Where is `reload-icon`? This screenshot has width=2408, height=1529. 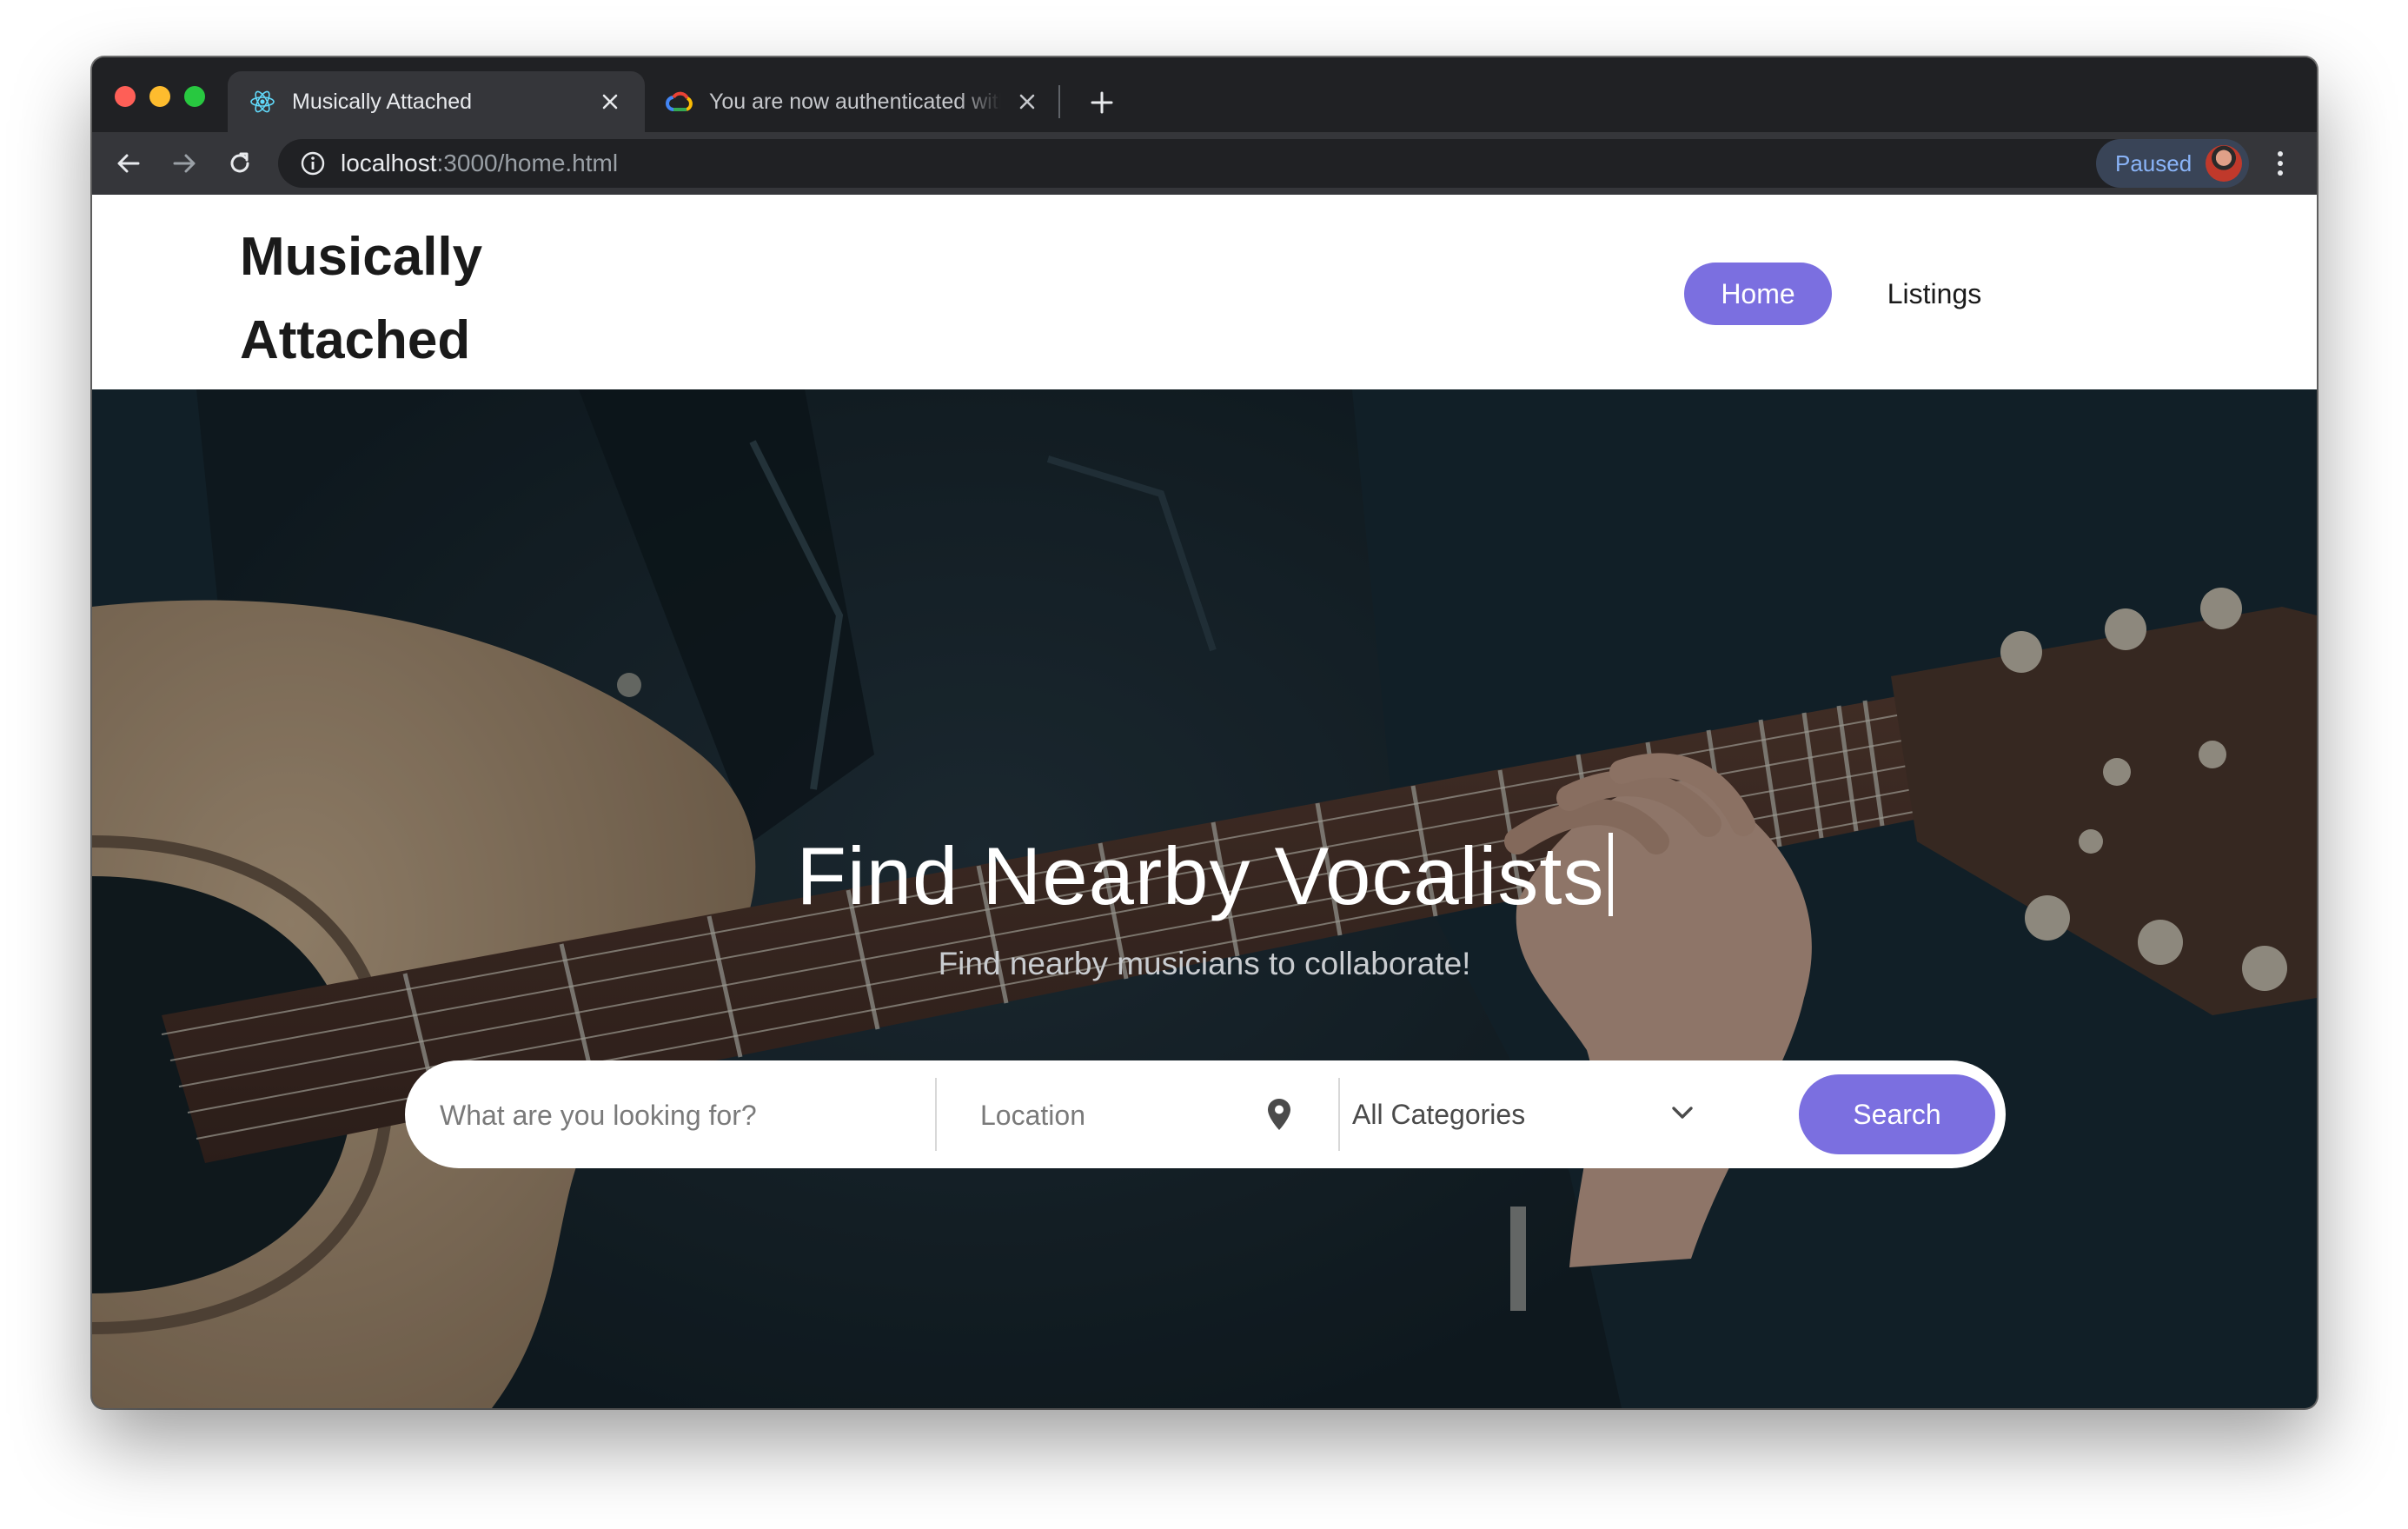
reload-icon is located at coordinates (240, 164).